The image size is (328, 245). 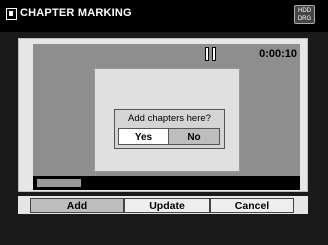 What do you see at coordinates (76, 13) in the screenshot?
I see `window-title: CHAPTER MARKING` at bounding box center [76, 13].